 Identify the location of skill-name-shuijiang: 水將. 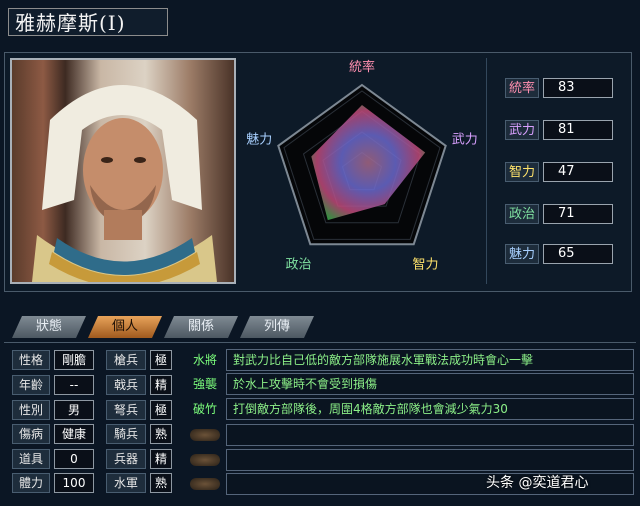
(205, 360).